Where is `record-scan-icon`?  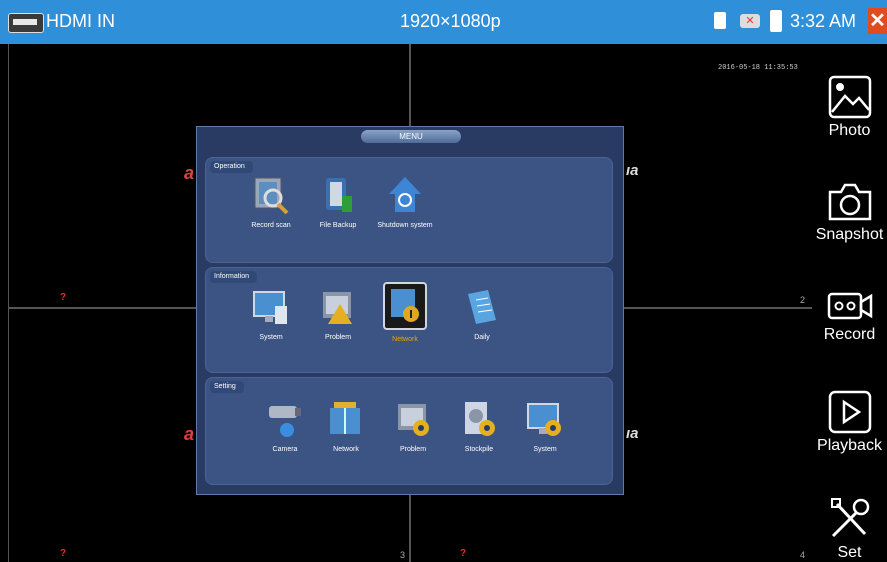 record-scan-icon is located at coordinates (271, 195).